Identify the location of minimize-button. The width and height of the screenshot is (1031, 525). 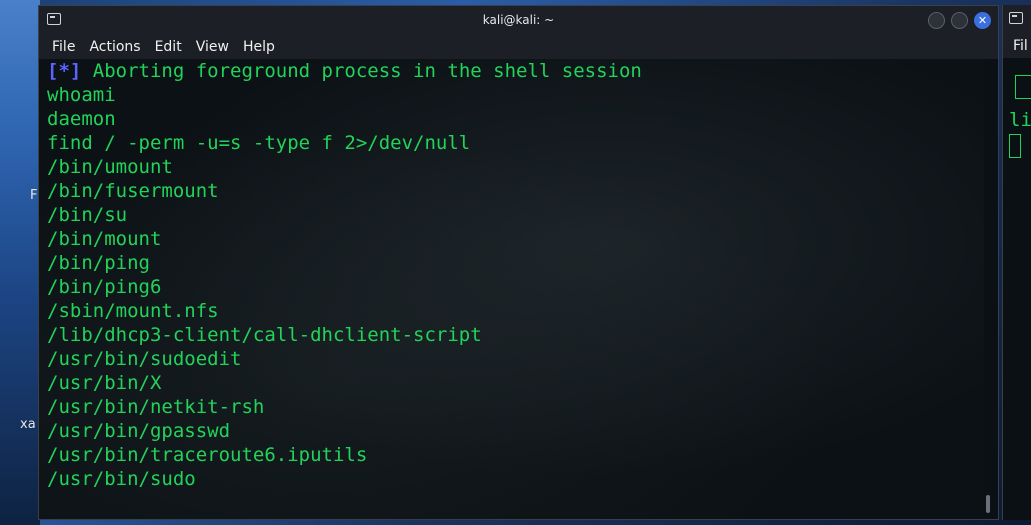
(936, 20).